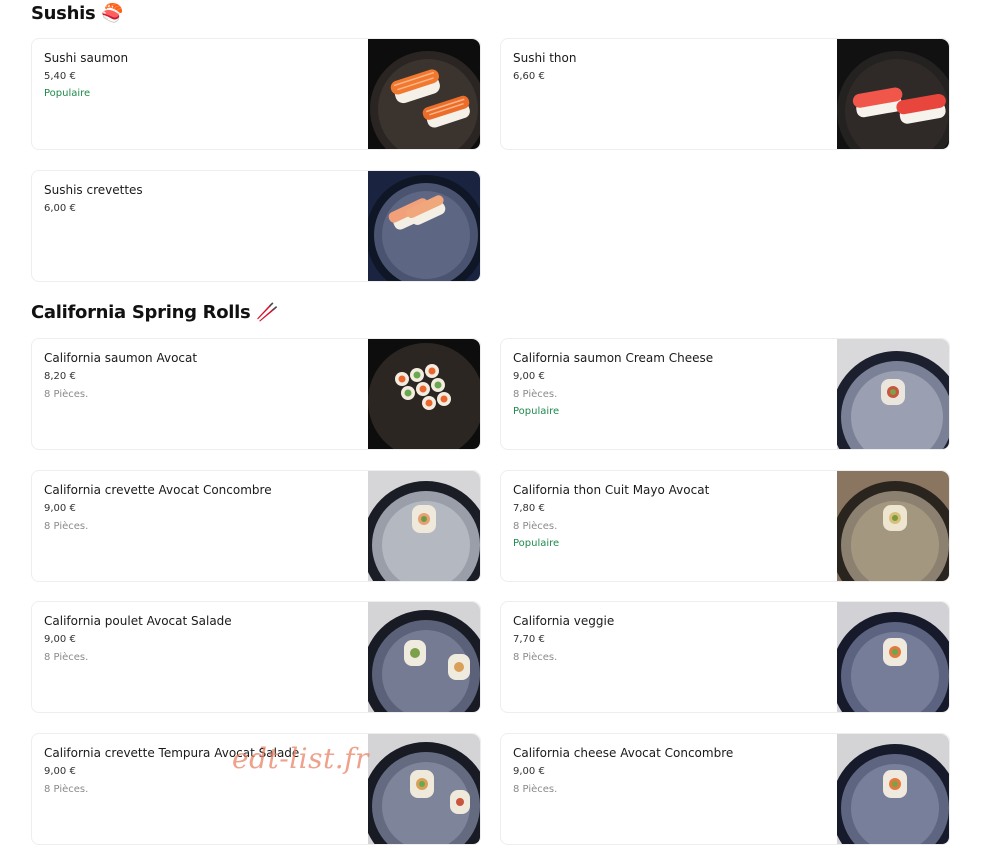 Image resolution: width=989 pixels, height=861 pixels. Describe the element at coordinates (613, 358) in the screenshot. I see `item-name: California saumon Cream Cheese` at that location.